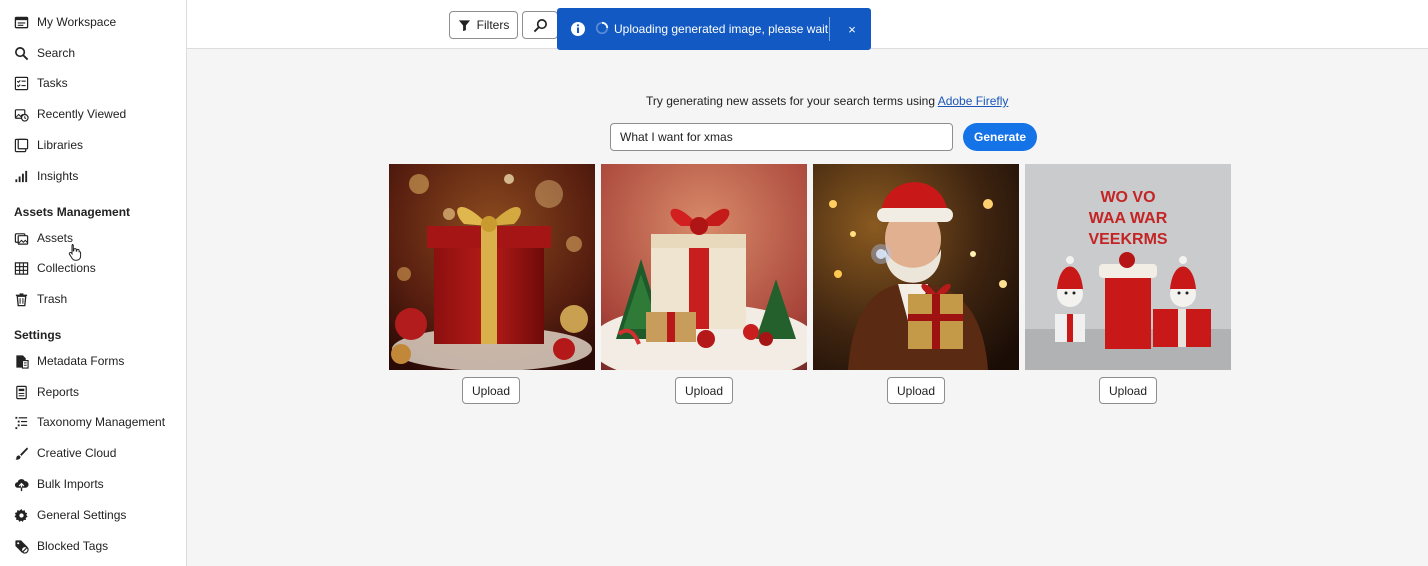  I want to click on generated-image-4: WO VO WAA WAR VEEKRMS, so click(1128, 267).